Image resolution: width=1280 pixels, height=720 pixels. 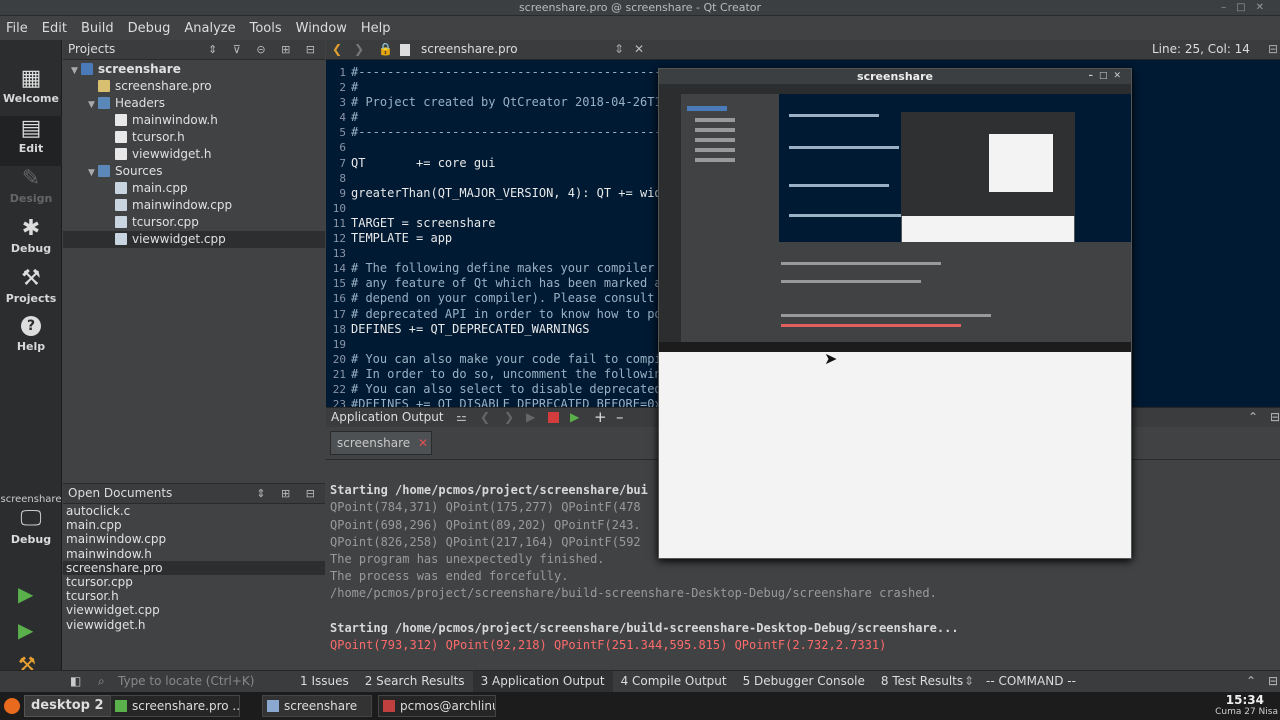 What do you see at coordinates (194, 554) in the screenshot?
I see `open-document-item: mainwindow.h` at bounding box center [194, 554].